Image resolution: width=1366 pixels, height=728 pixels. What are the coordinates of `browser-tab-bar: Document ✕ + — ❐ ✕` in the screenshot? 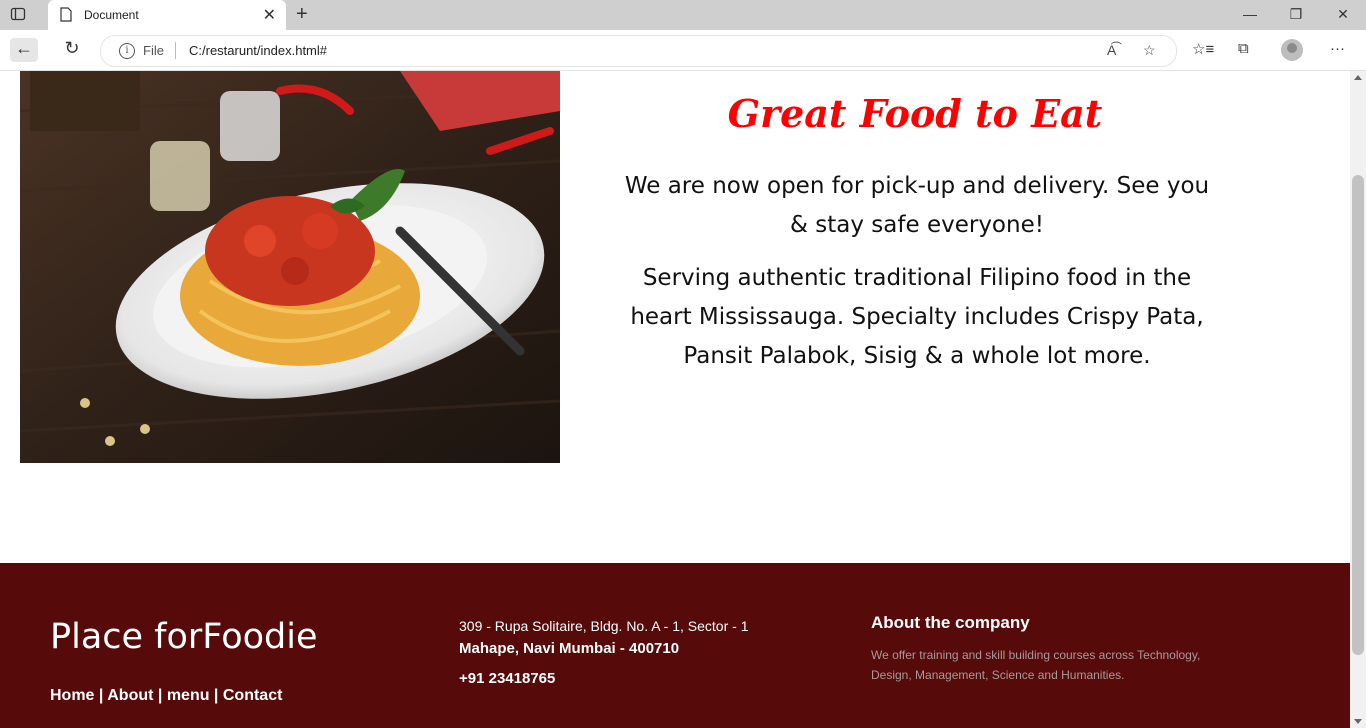 It's located at (683, 15).